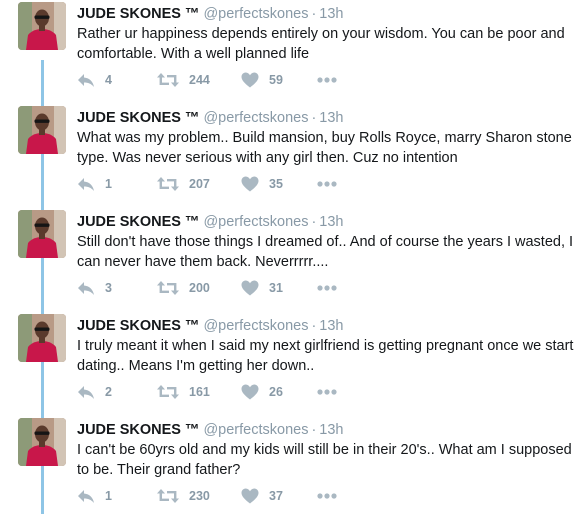 The width and height of the screenshot is (588, 520). What do you see at coordinates (183, 184) in the screenshot?
I see `retweet-button: 207` at bounding box center [183, 184].